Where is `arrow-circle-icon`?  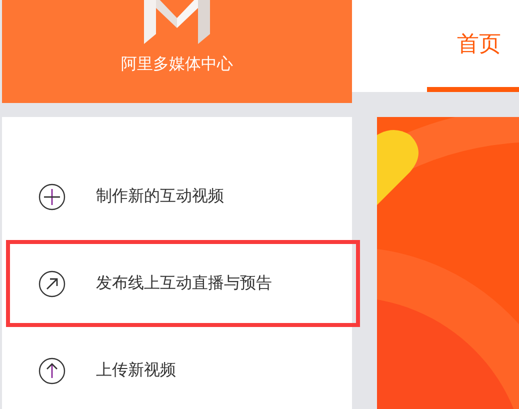
arrow-circle-icon is located at coordinates (52, 284).